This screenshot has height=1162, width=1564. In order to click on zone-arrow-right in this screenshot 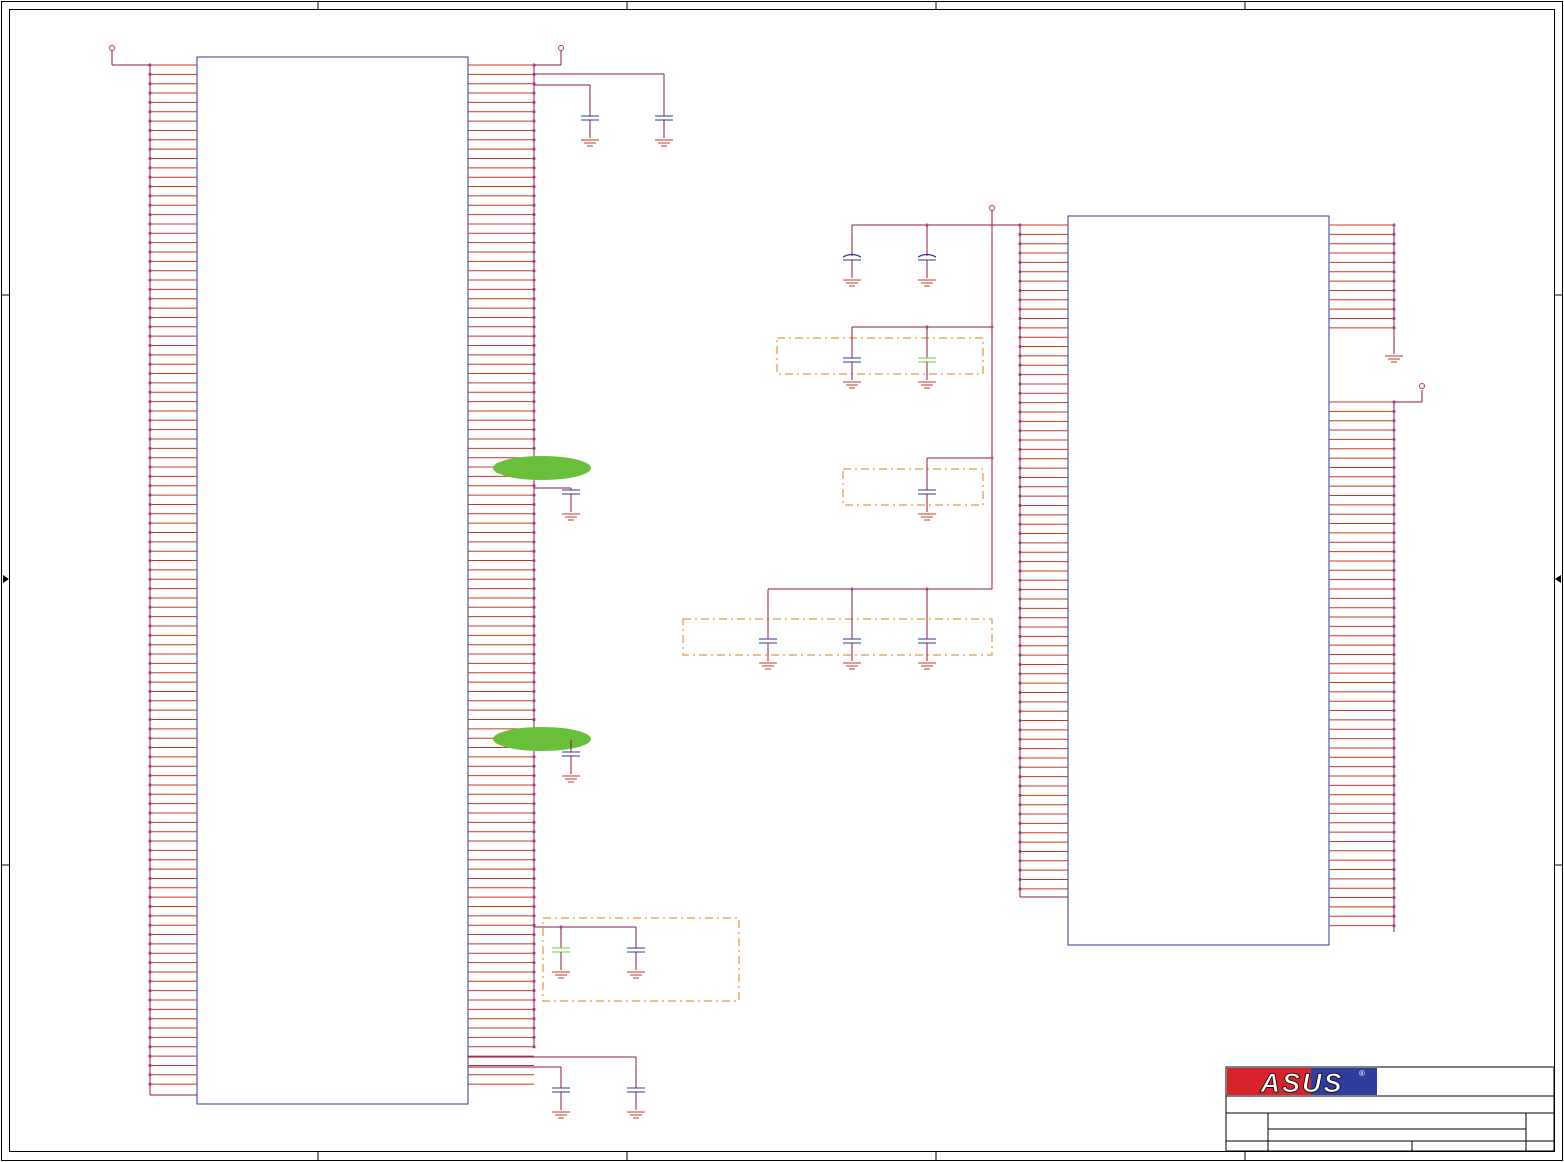, I will do `click(1558, 579)`.